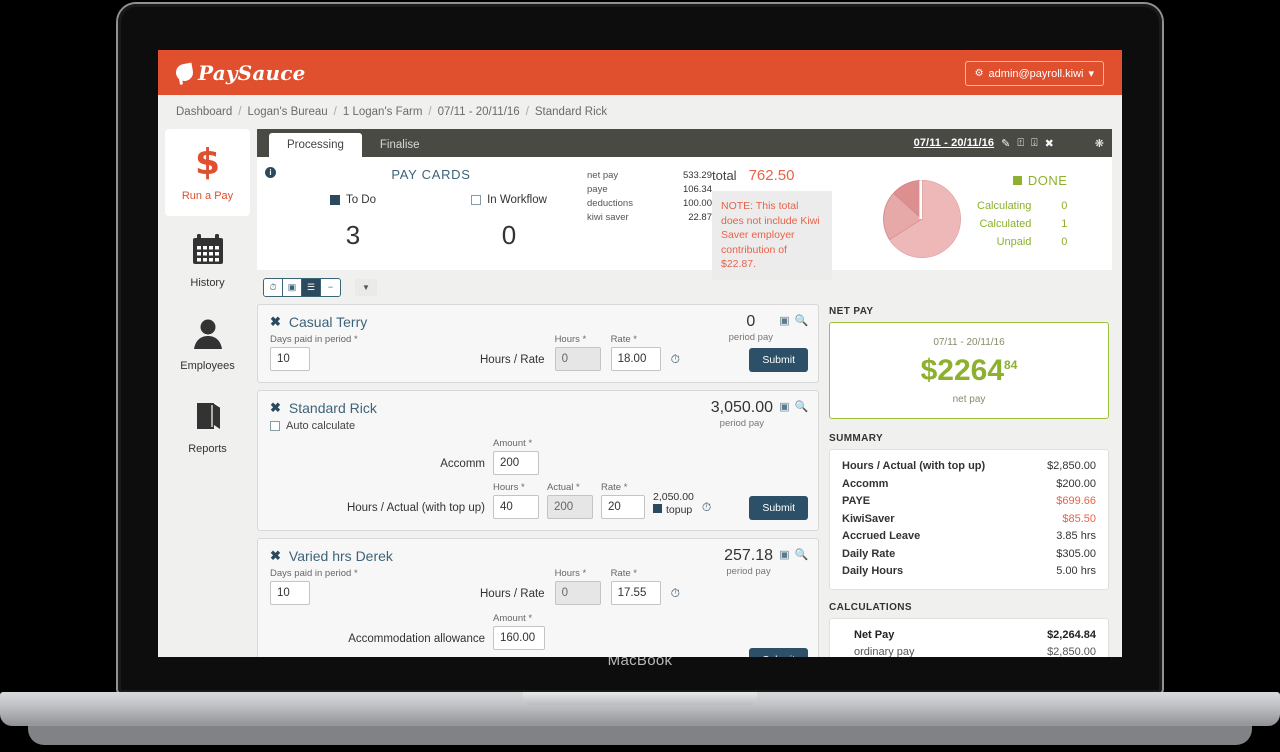 The image size is (1280, 752). Describe the element at coordinates (700, 217) in the screenshot. I see `total-value: 22.87` at that location.